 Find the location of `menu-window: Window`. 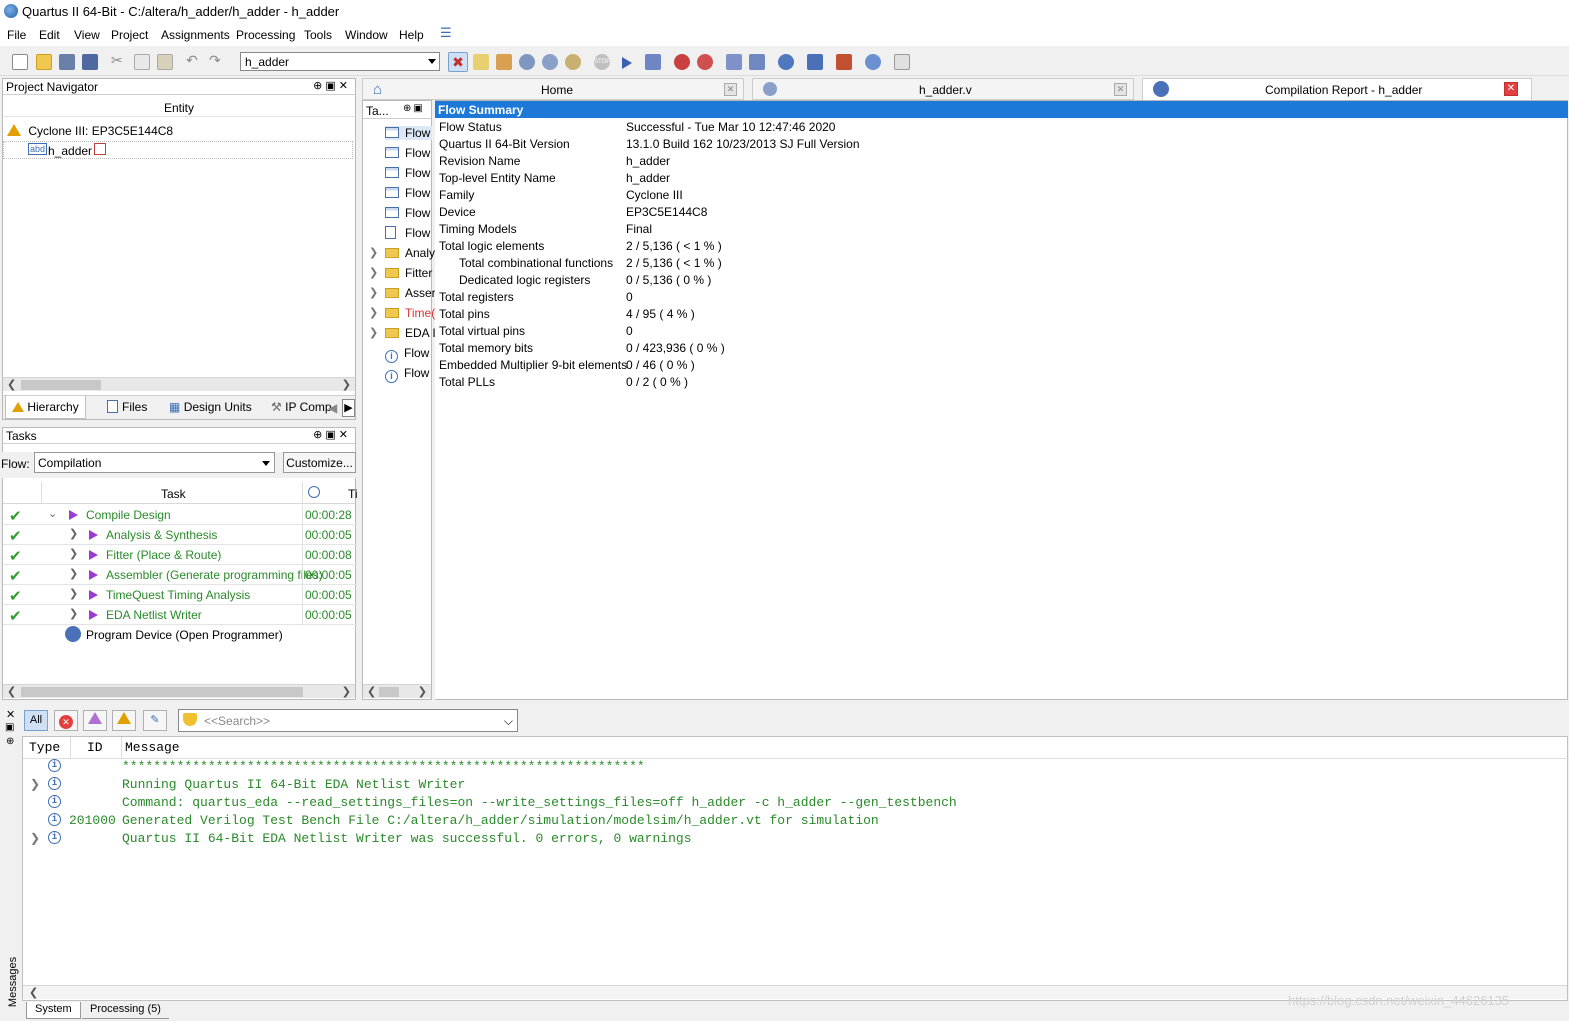

menu-window: Window is located at coordinates (366, 35).